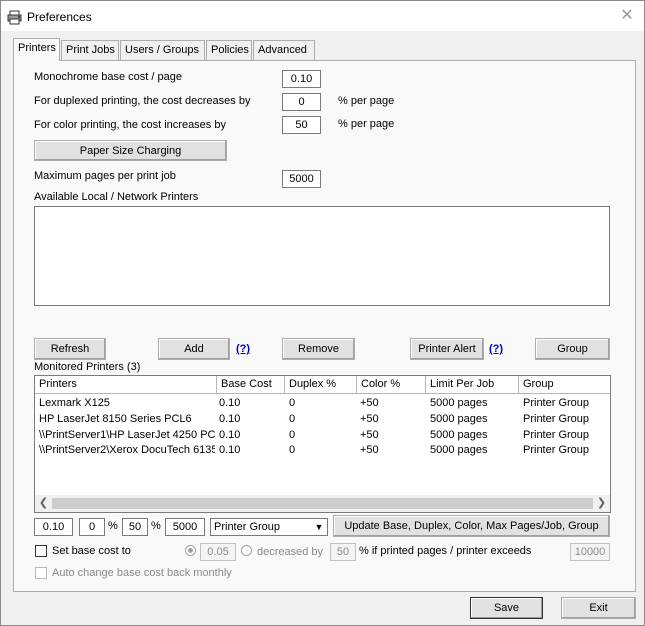 This screenshot has width=645, height=626. Describe the element at coordinates (229, 50) in the screenshot. I see `tab-policies: Policies` at that location.